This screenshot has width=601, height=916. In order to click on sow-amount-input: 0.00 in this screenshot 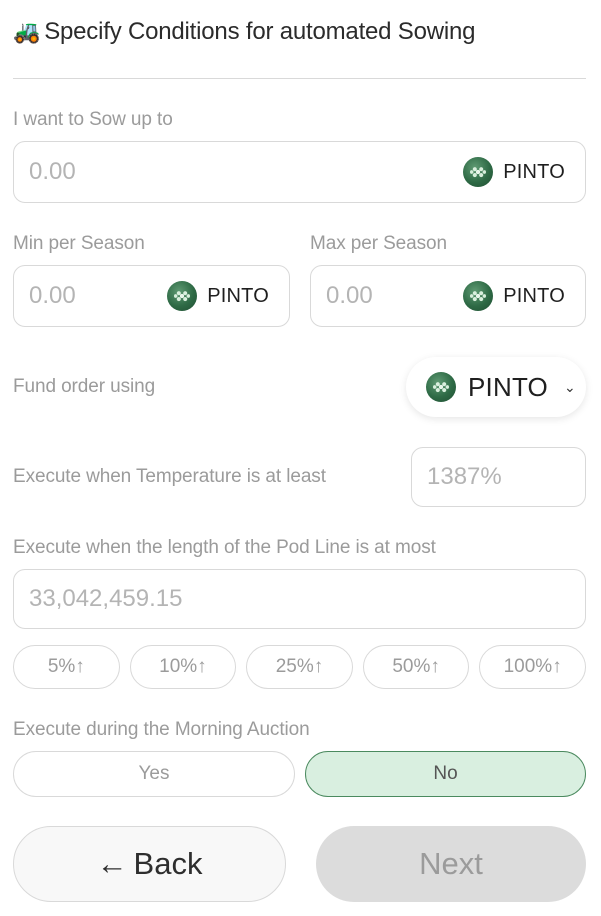, I will do `click(238, 172)`.